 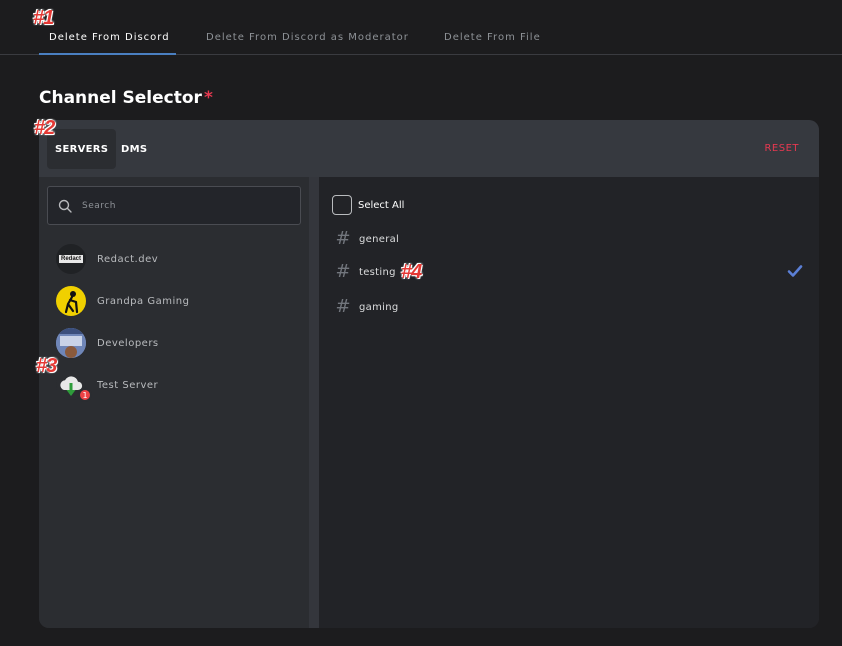 I want to click on required-asterisk: *, so click(x=208, y=98).